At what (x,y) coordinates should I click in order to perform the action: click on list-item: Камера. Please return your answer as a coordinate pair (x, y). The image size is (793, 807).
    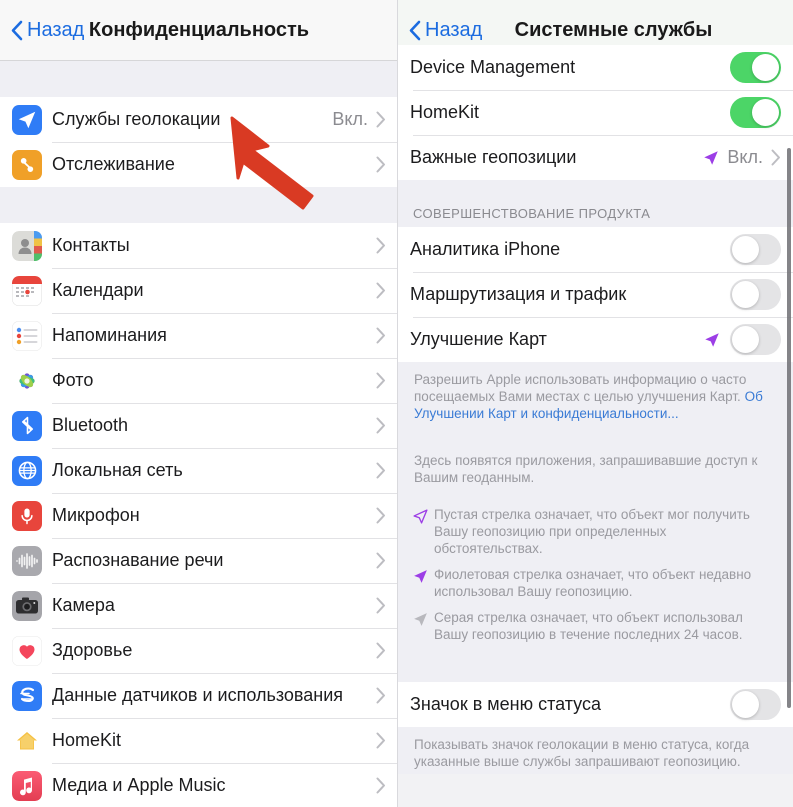
    Looking at the image, I should click on (199, 605).